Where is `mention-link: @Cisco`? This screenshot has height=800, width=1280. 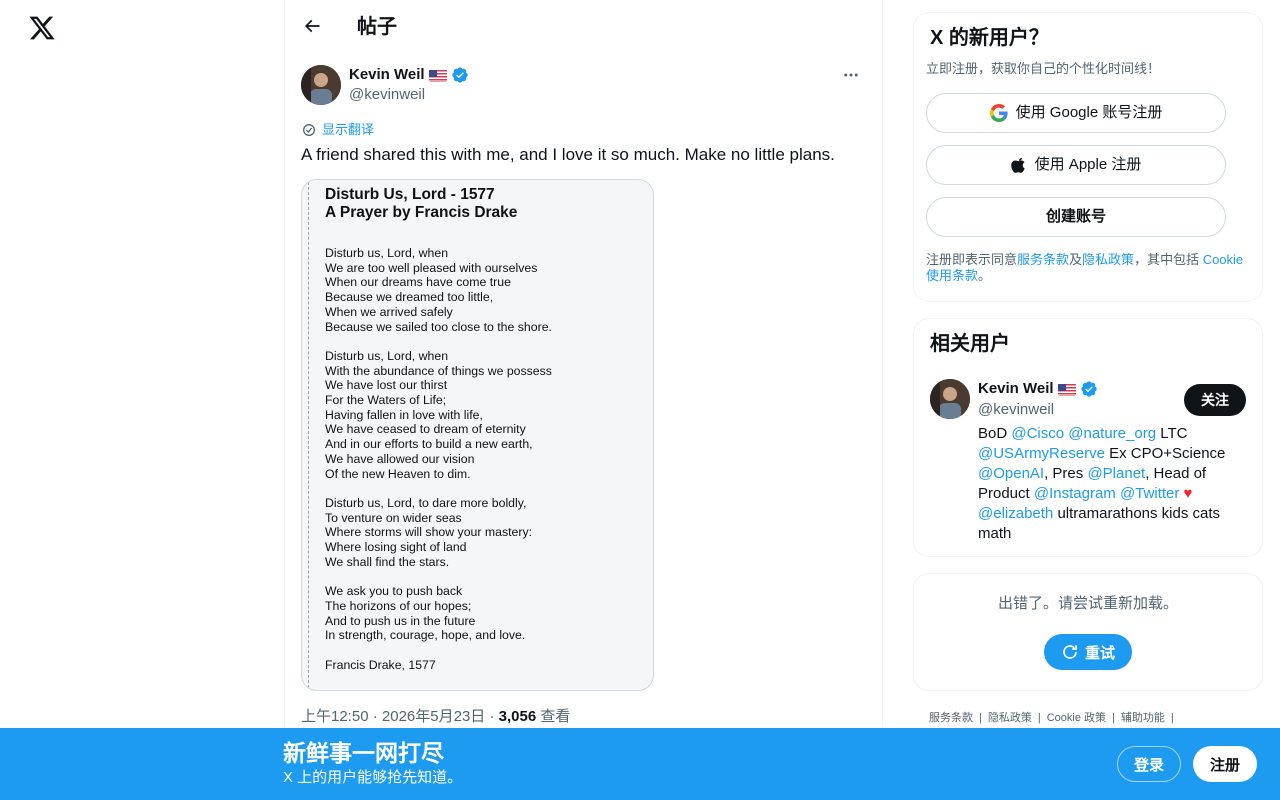
mention-link: @Cisco is located at coordinates (1037, 433).